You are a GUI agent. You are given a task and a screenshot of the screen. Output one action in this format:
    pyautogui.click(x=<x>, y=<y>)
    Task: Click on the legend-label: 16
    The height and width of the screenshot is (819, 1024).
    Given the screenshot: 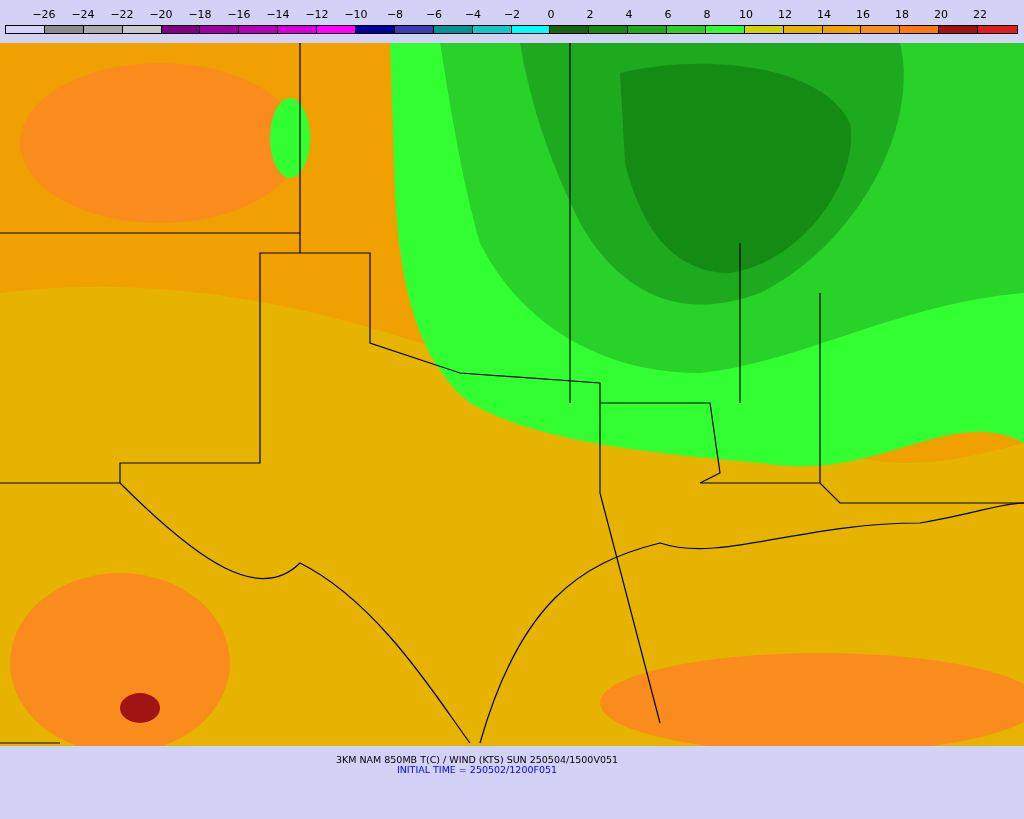 What is the action you would take?
    pyautogui.click(x=863, y=15)
    